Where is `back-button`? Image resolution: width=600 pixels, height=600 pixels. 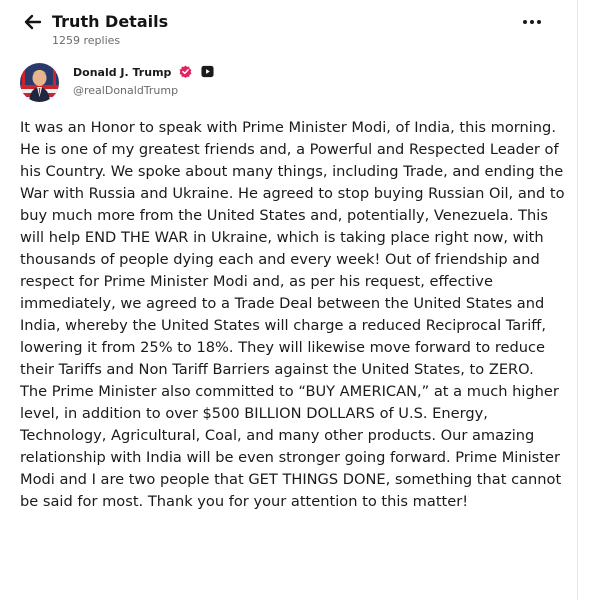
back-button is located at coordinates (33, 22).